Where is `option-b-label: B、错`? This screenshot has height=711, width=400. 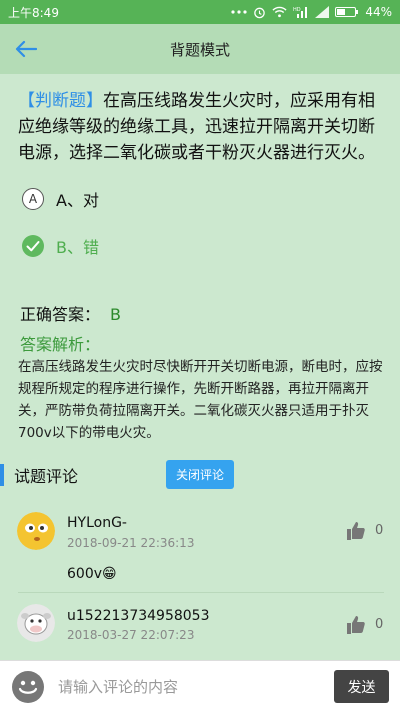 option-b-label: B、错 is located at coordinates (77, 247).